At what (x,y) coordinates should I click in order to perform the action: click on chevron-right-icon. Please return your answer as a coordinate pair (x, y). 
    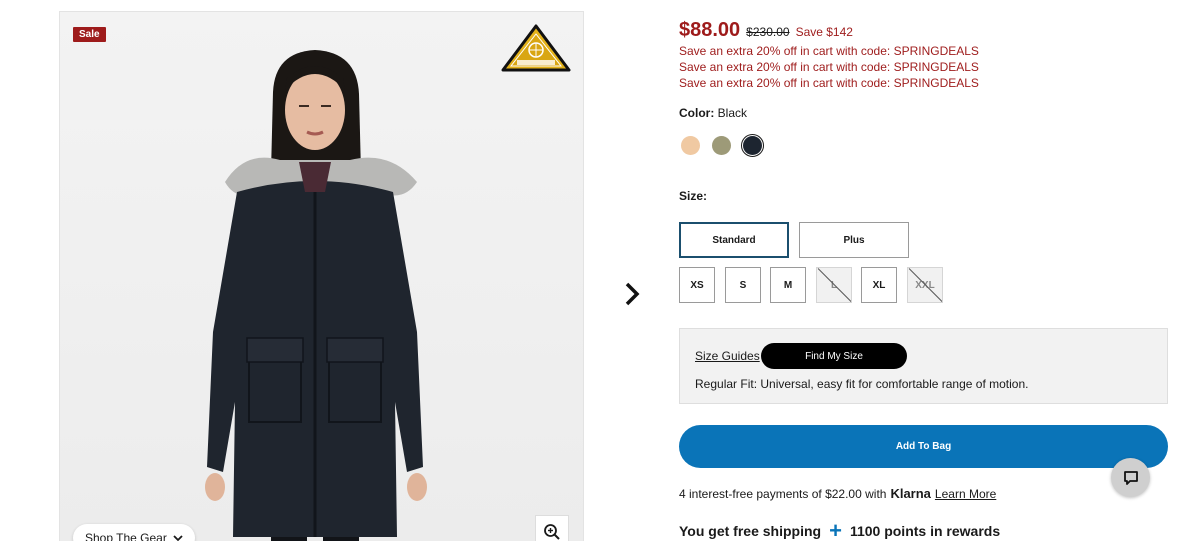
    Looking at the image, I should click on (632, 294).